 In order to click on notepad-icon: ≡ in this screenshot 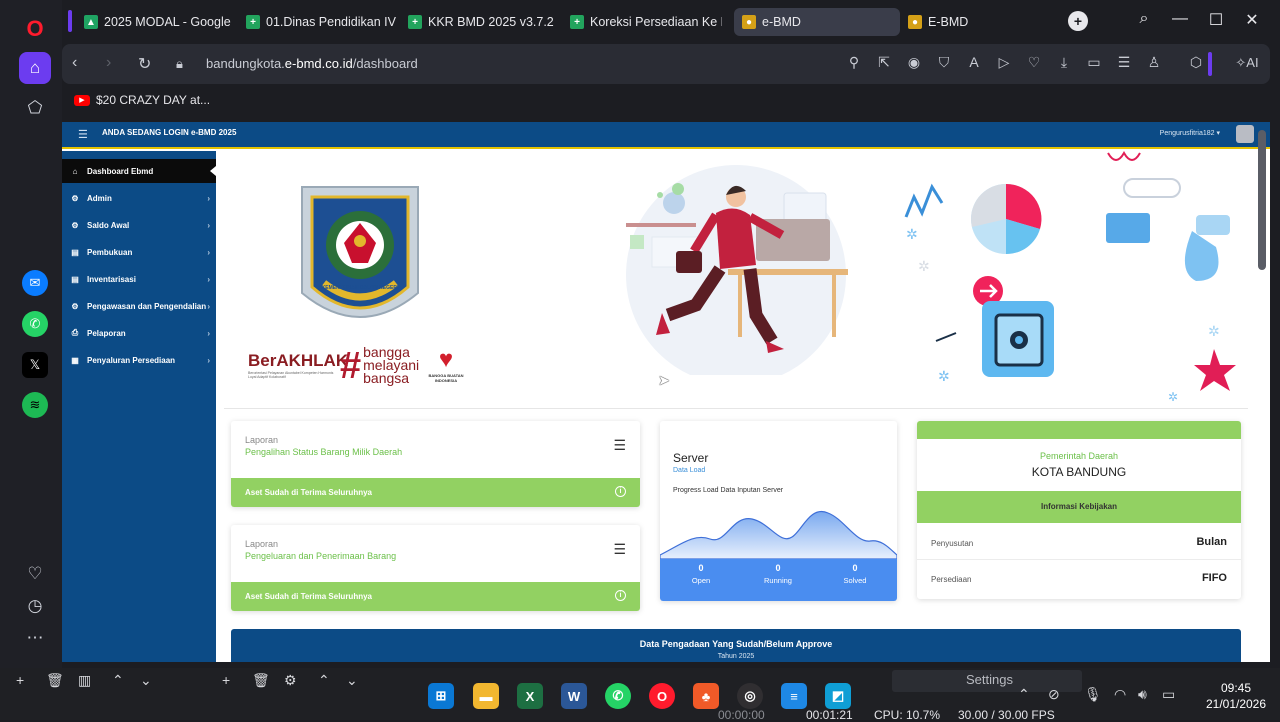, I will do `click(794, 696)`.